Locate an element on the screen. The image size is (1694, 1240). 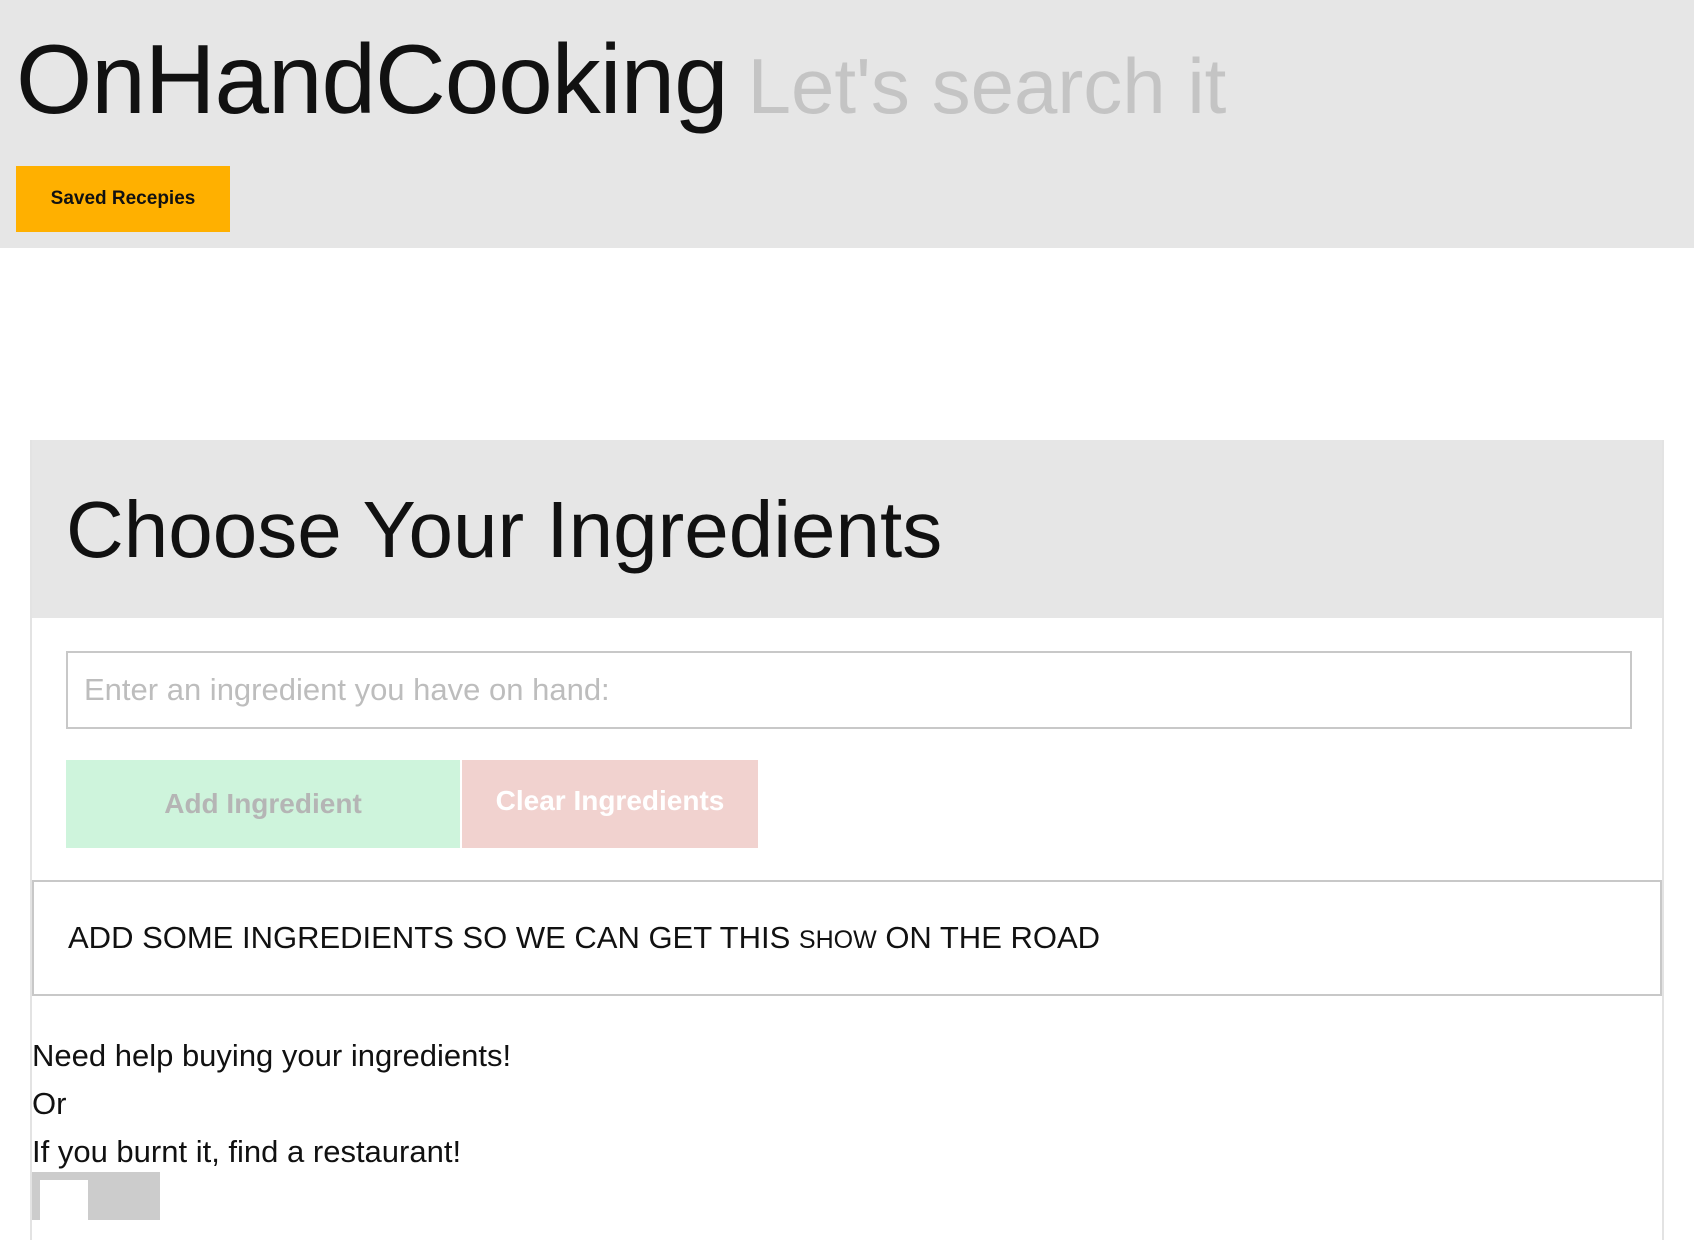
brand: OnHandCooking Let's search it is located at coordinates (621, 79).